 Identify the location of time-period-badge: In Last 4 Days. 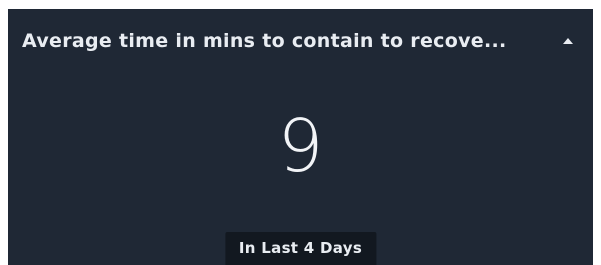
(300, 248).